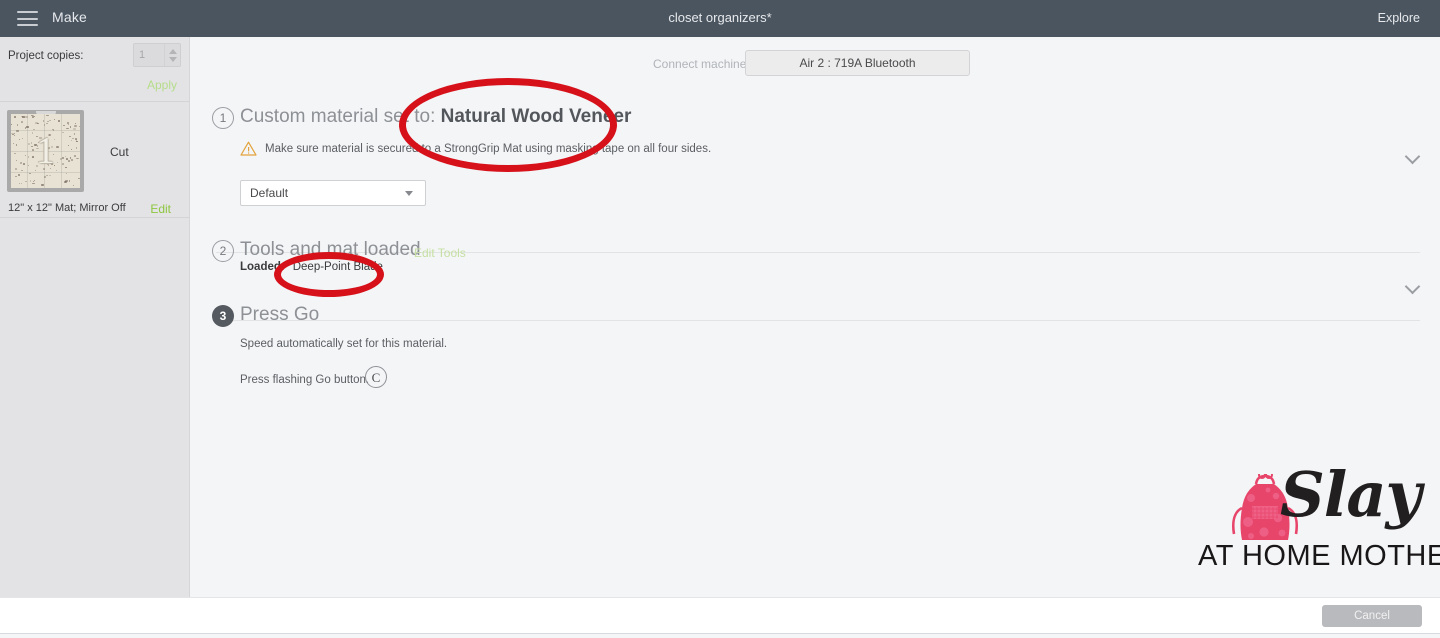 The height and width of the screenshot is (638, 1440). I want to click on mat-number-label: 1, so click(45, 151).